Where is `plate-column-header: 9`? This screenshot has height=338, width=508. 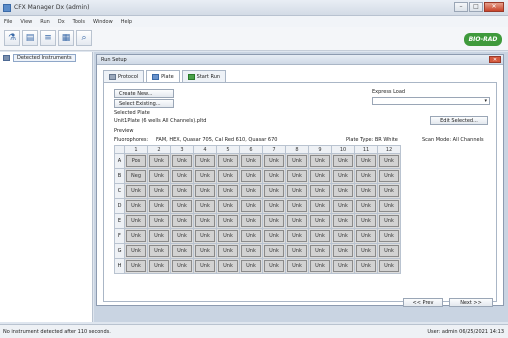
plate-column-header: 9 is located at coordinates (320, 149).